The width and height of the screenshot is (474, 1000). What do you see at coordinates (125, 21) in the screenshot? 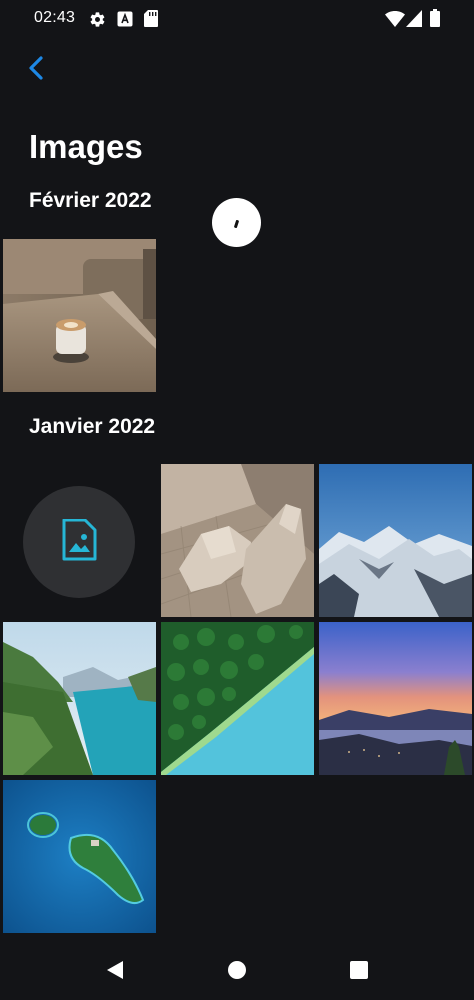
I see `font-icon` at bounding box center [125, 21].